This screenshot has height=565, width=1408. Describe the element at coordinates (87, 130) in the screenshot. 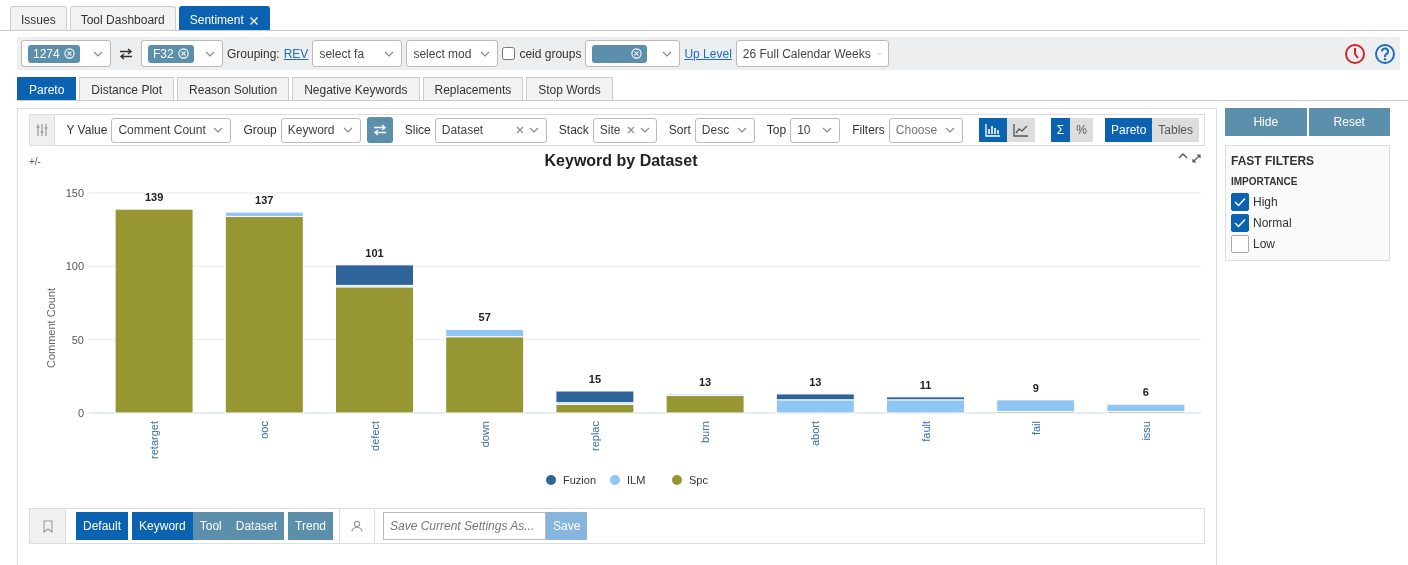

I see `control-label: Y Value` at that location.